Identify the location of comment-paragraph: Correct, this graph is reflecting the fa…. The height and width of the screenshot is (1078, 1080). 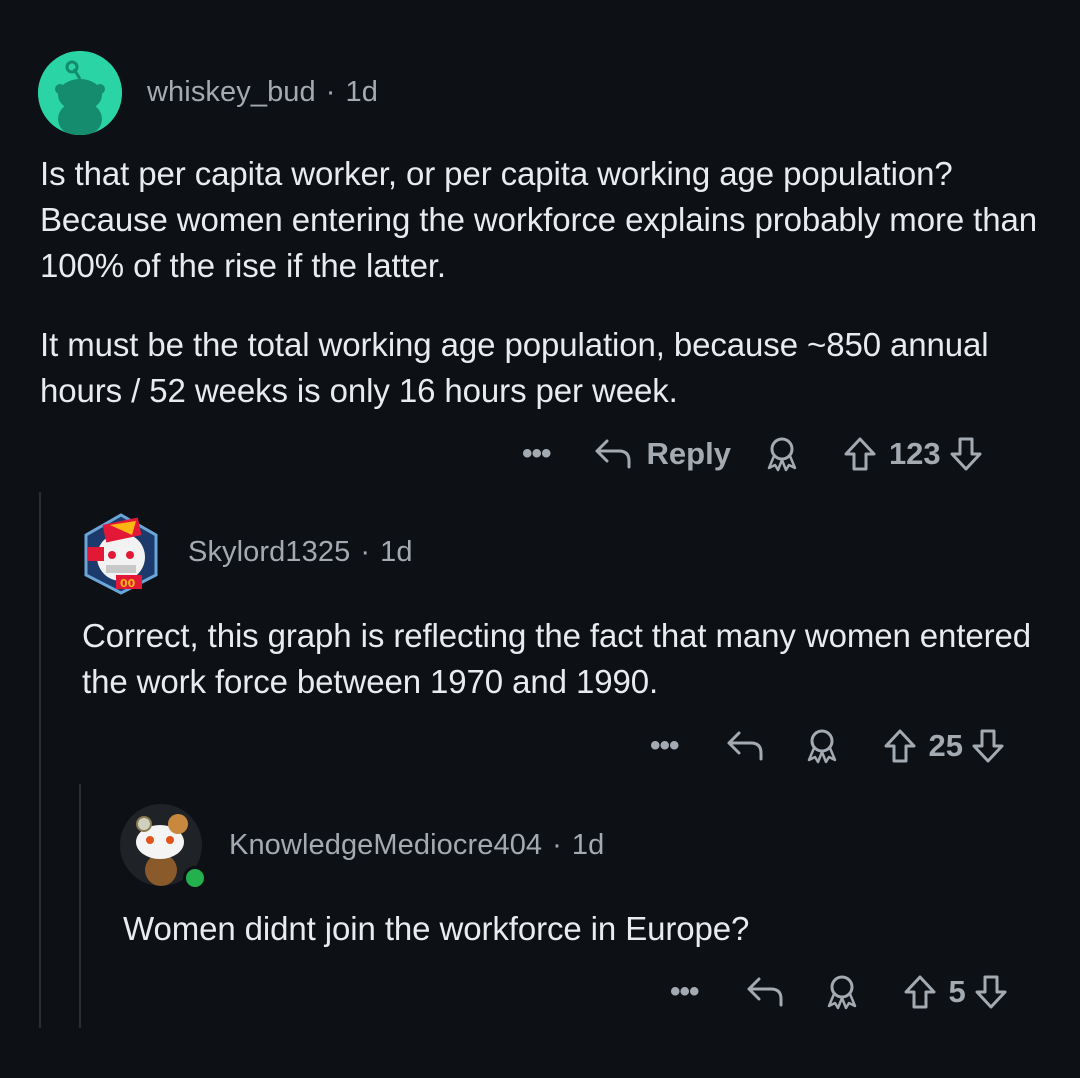
(557, 658).